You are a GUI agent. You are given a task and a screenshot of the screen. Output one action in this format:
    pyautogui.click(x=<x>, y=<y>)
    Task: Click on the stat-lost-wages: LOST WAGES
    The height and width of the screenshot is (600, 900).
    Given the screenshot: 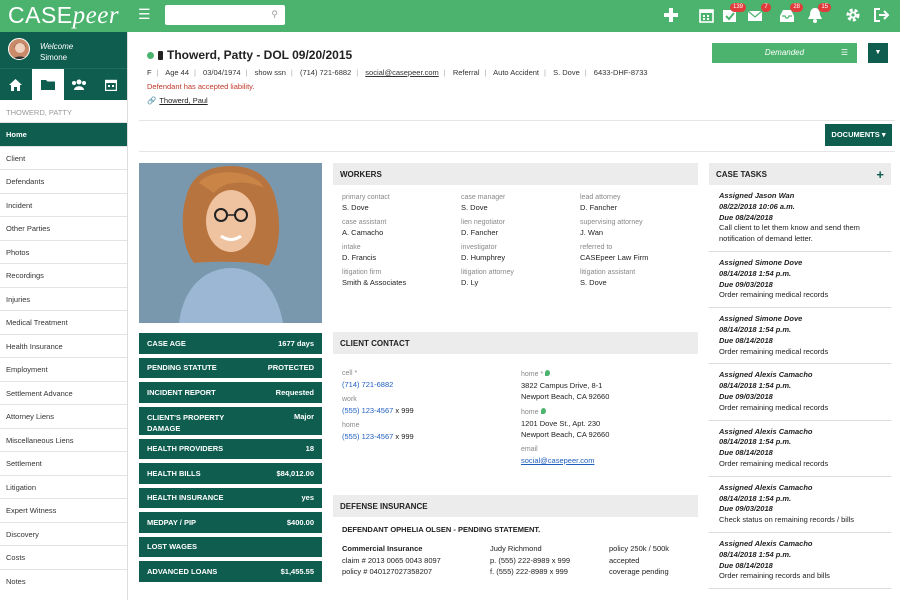 What is the action you would take?
    pyautogui.click(x=230, y=546)
    